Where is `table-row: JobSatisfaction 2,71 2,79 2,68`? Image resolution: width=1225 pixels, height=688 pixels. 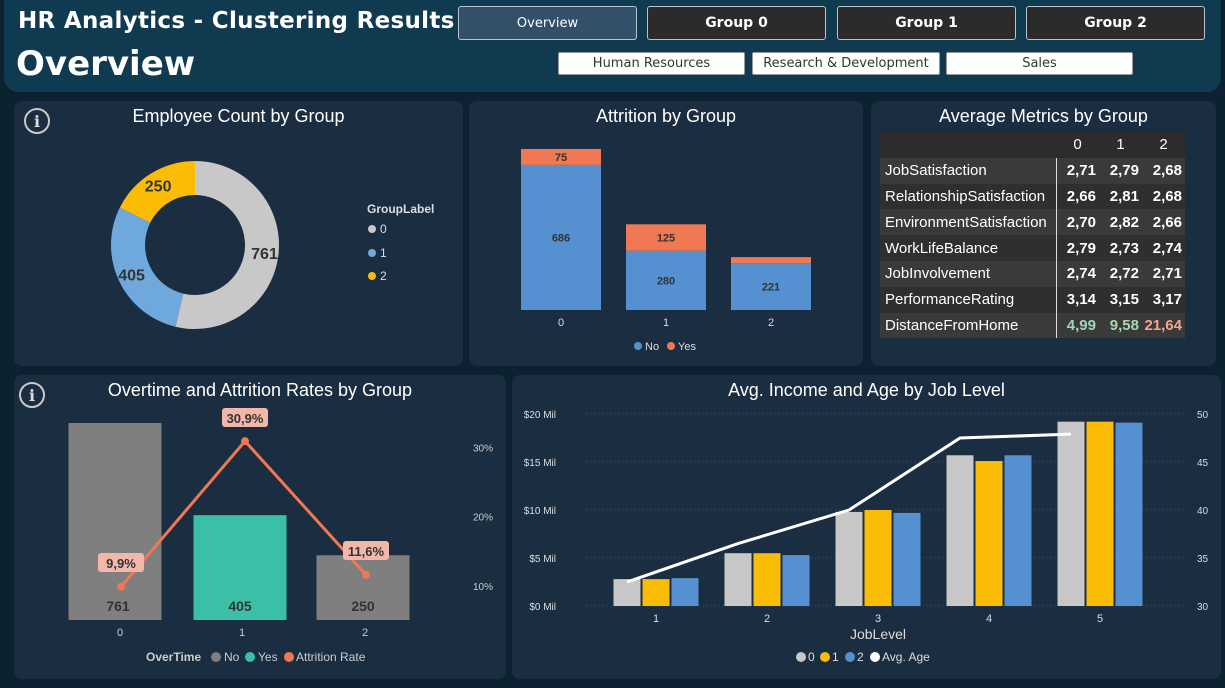
table-row: JobSatisfaction 2,71 2,79 2,68 is located at coordinates (1032, 170).